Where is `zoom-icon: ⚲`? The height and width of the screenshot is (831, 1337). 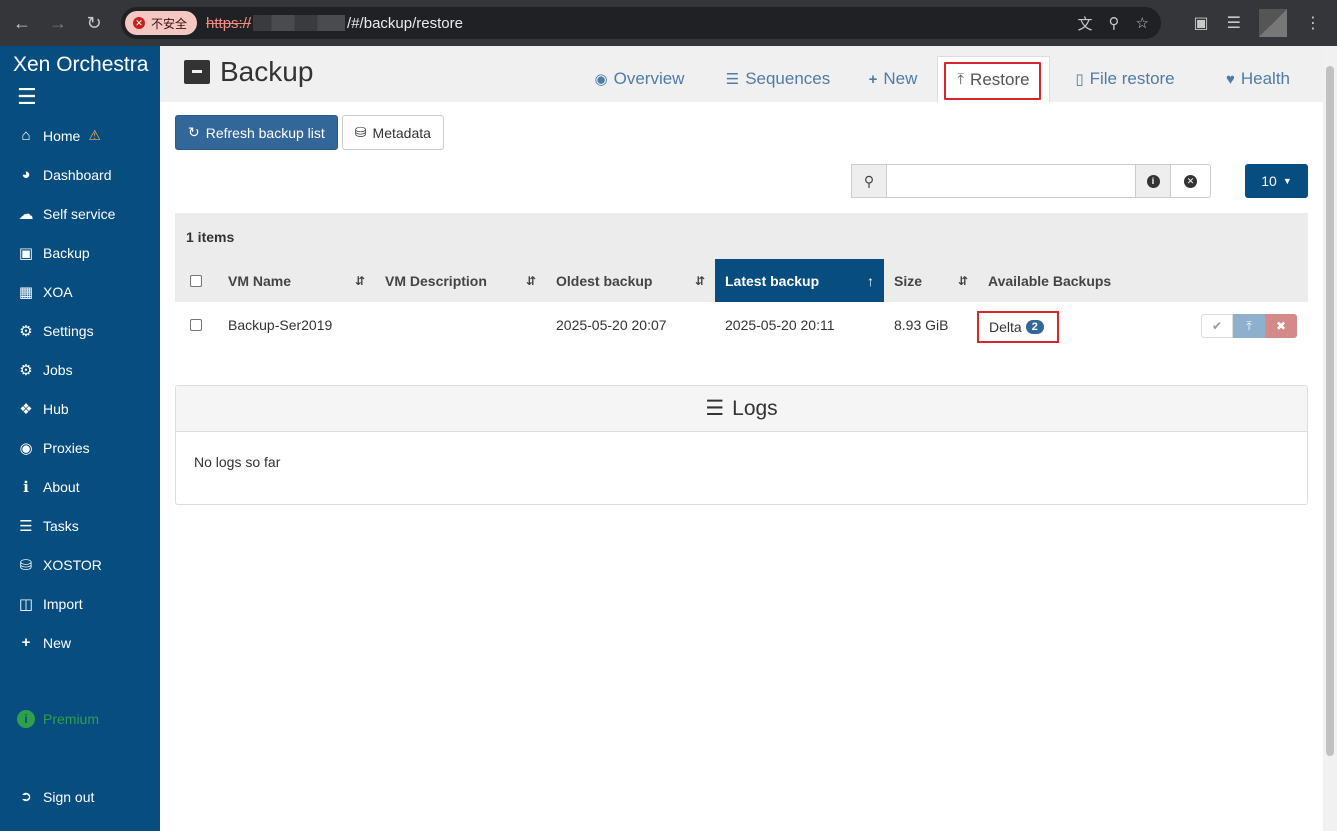 zoom-icon: ⚲ is located at coordinates (1114, 23).